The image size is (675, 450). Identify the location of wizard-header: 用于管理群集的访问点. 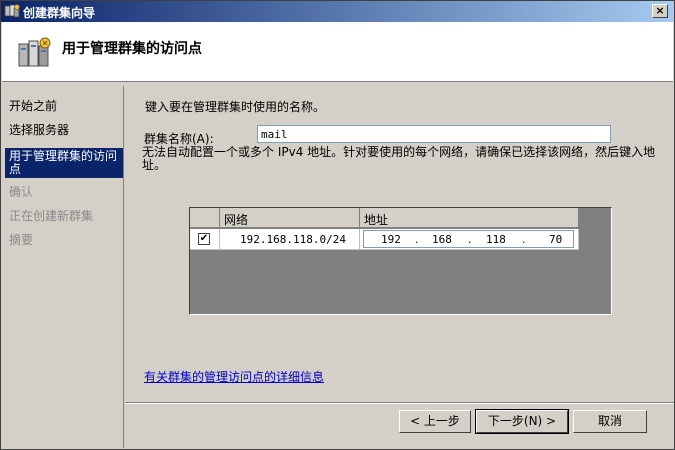
(337, 52).